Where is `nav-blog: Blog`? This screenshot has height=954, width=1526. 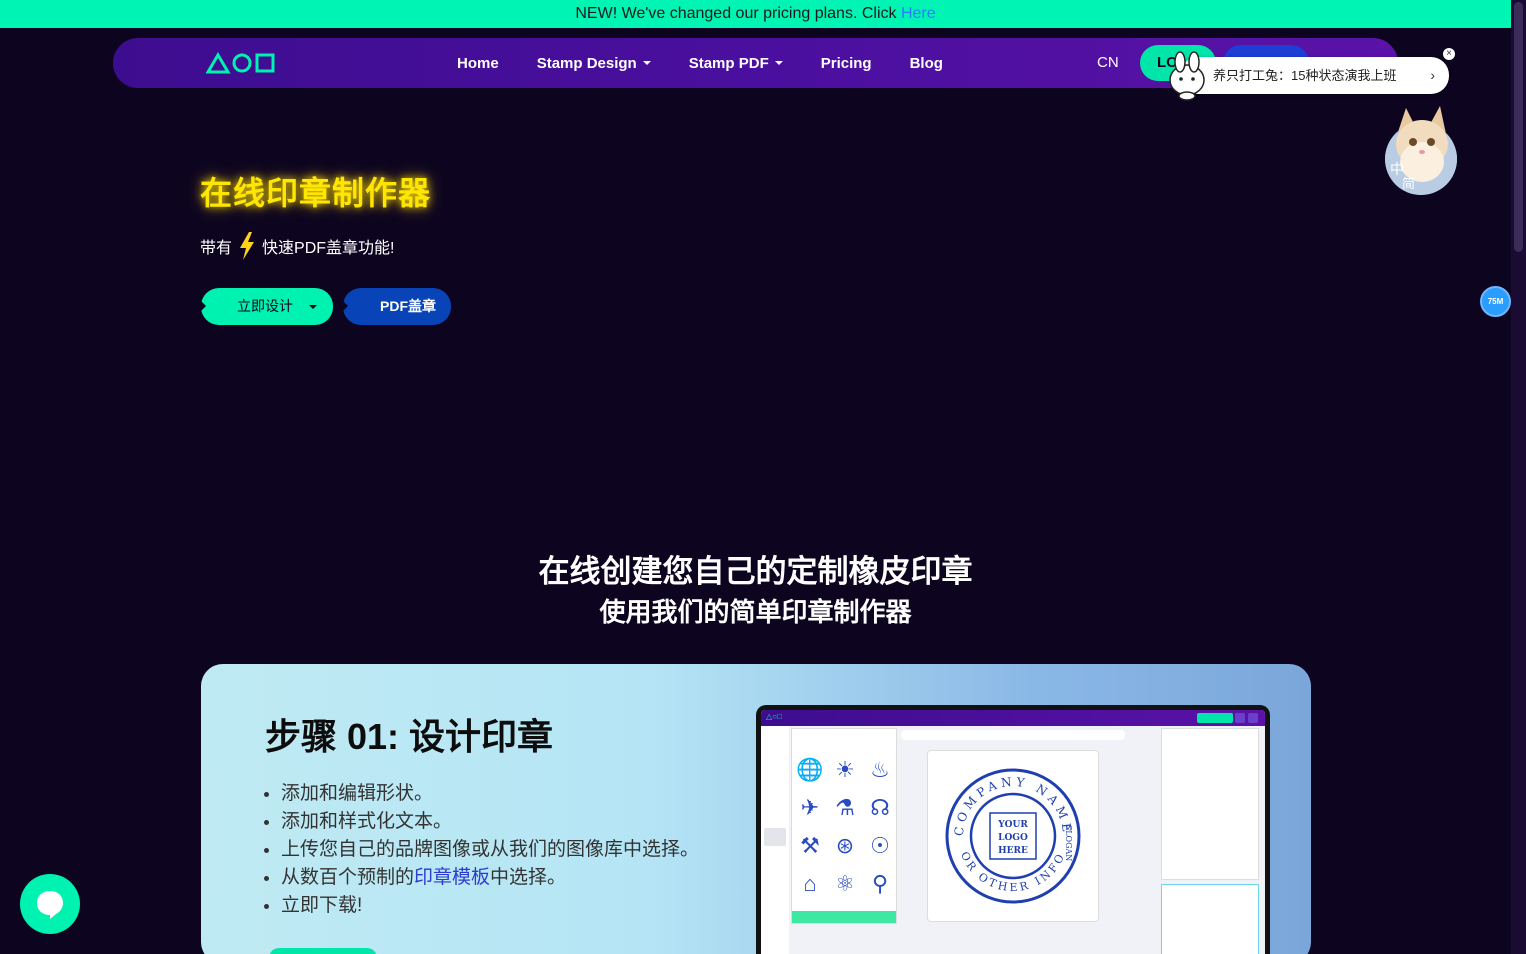 nav-blog: Blog is located at coordinates (926, 63).